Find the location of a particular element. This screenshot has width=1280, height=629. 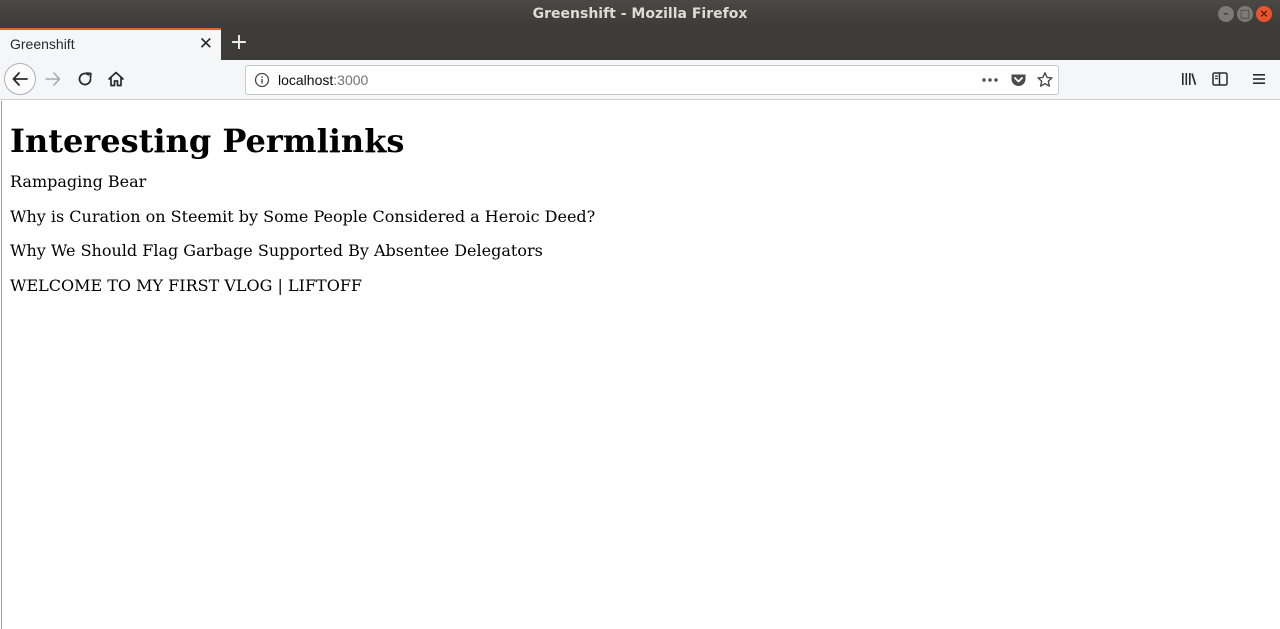

url-host: localhost is located at coordinates (306, 80).